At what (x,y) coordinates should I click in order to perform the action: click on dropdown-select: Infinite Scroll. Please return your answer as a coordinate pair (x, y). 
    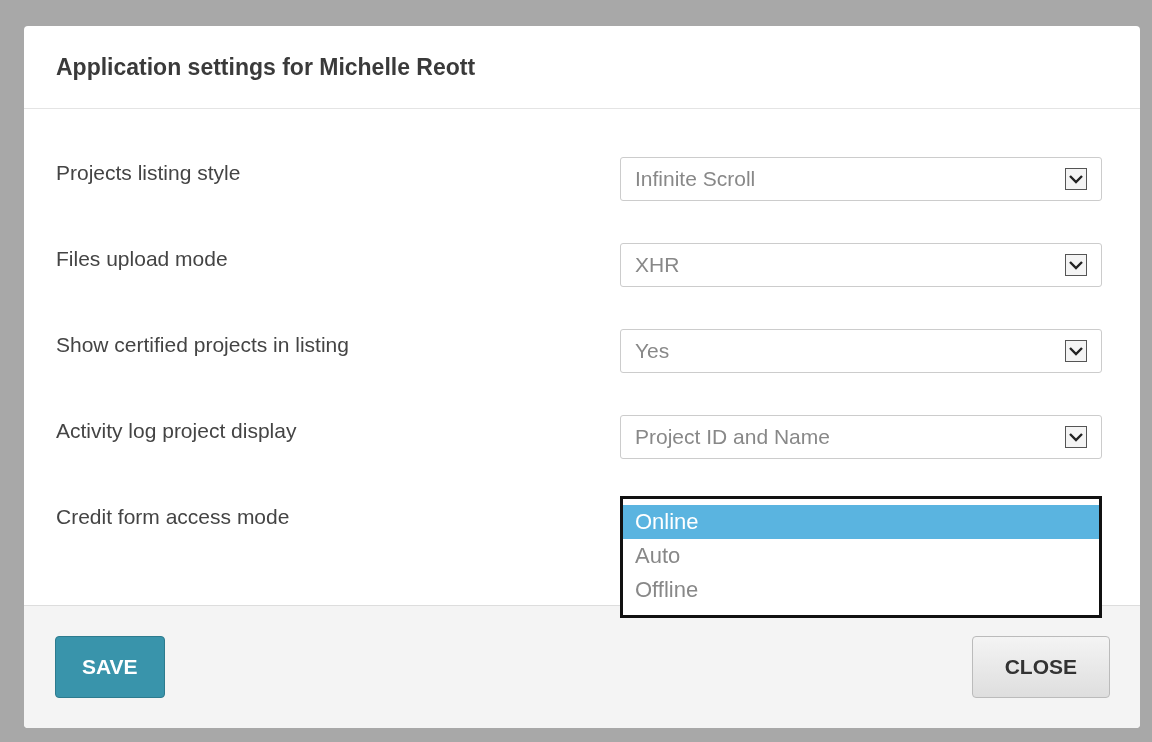
    Looking at the image, I should click on (861, 179).